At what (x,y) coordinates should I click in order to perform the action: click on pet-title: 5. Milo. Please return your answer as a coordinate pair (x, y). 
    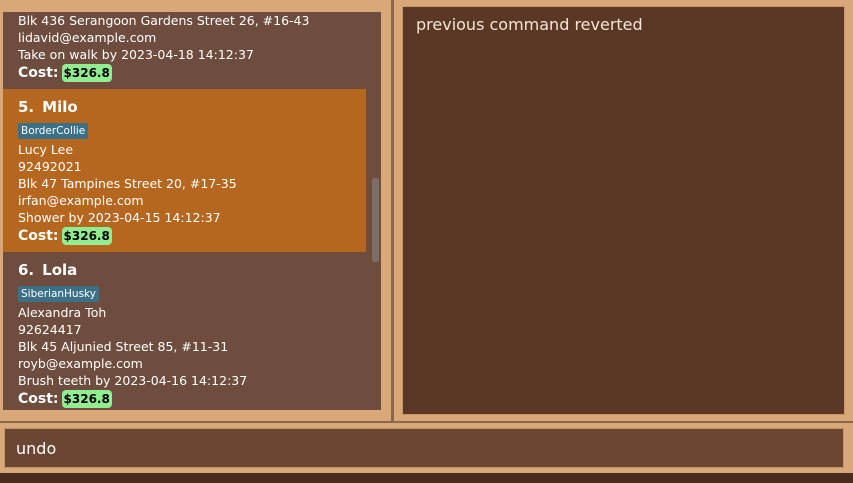
    Looking at the image, I should click on (192, 103).